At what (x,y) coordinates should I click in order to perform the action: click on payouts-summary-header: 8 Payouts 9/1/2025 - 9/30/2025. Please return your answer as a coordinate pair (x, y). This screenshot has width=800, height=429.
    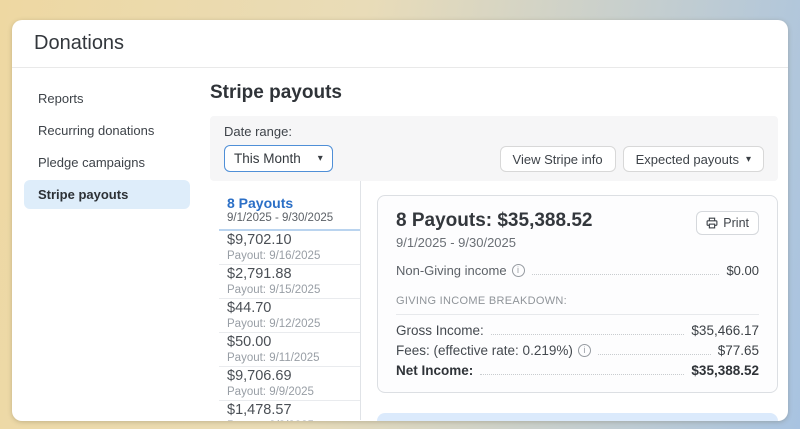
    Looking at the image, I should click on (289, 213).